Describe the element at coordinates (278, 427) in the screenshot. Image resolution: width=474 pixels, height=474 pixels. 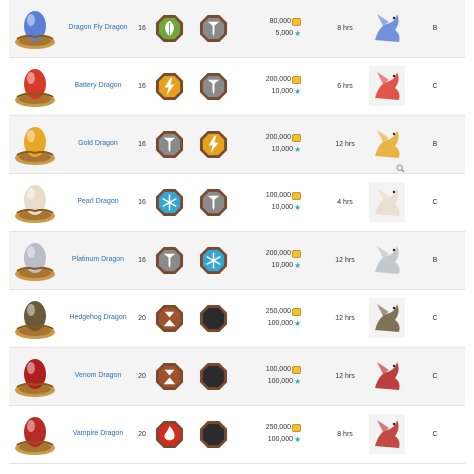
I see `gold-value: 250,000` at that location.